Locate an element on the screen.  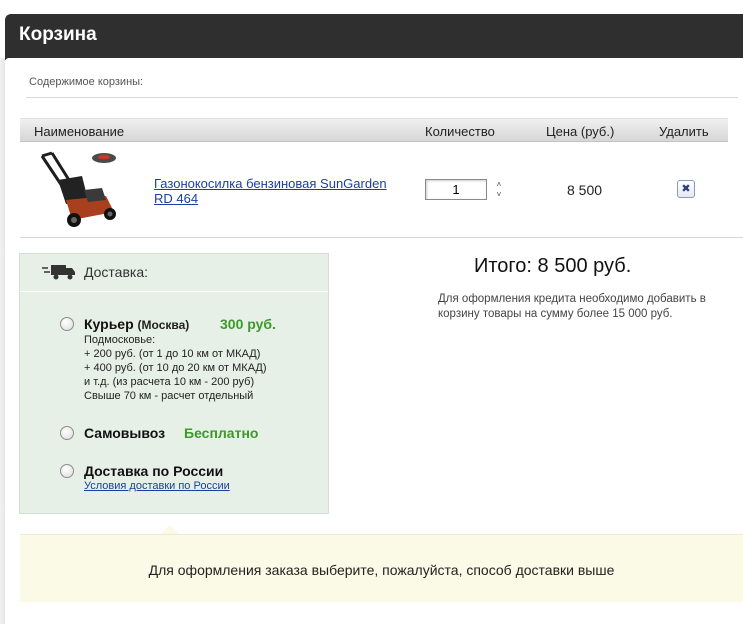
delivery-courier-price: 300 руб. is located at coordinates (248, 324).